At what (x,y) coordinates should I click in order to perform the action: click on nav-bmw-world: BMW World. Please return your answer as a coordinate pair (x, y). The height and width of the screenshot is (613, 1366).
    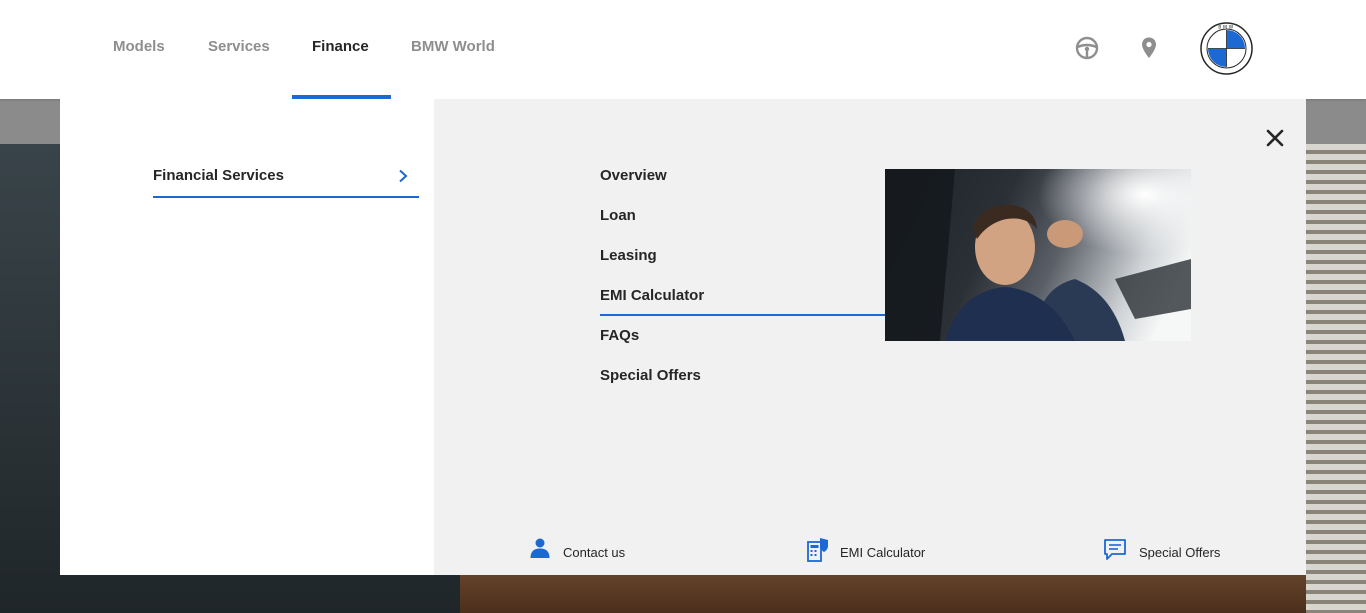
    Looking at the image, I should click on (453, 46).